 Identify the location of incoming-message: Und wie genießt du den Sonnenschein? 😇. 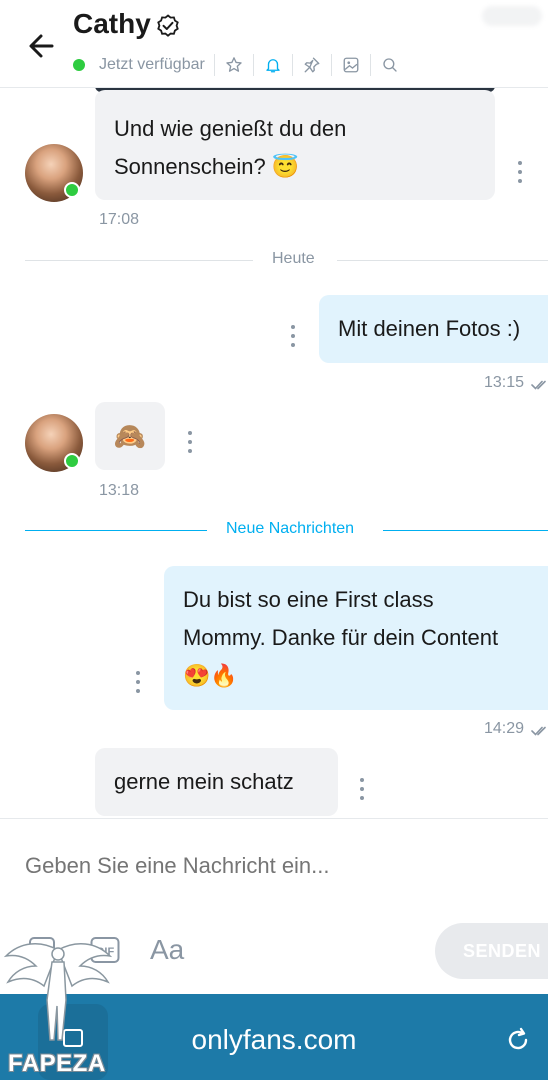
(295, 145).